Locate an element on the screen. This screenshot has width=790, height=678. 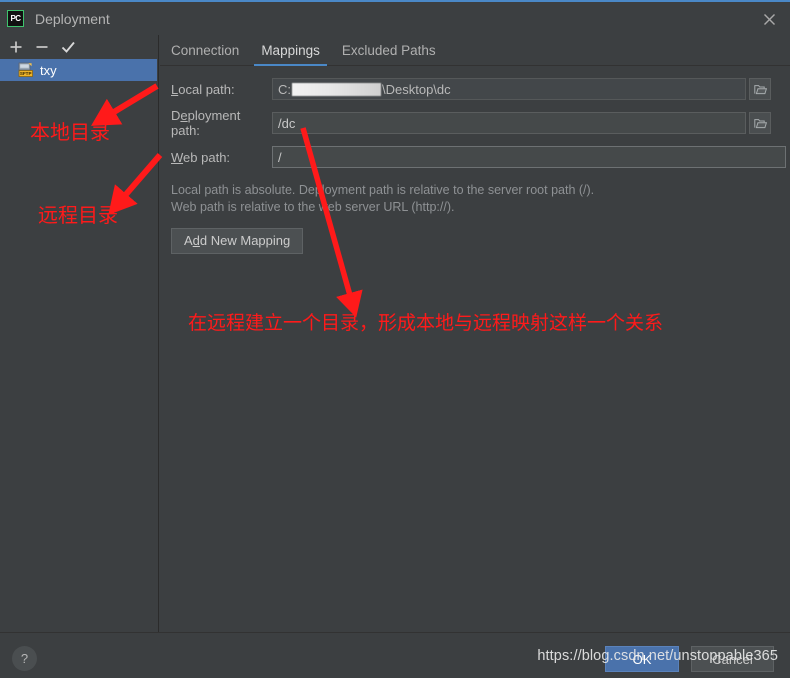
tab-bar: Connection Mappings Excluded Paths is located at coordinates (475, 50).